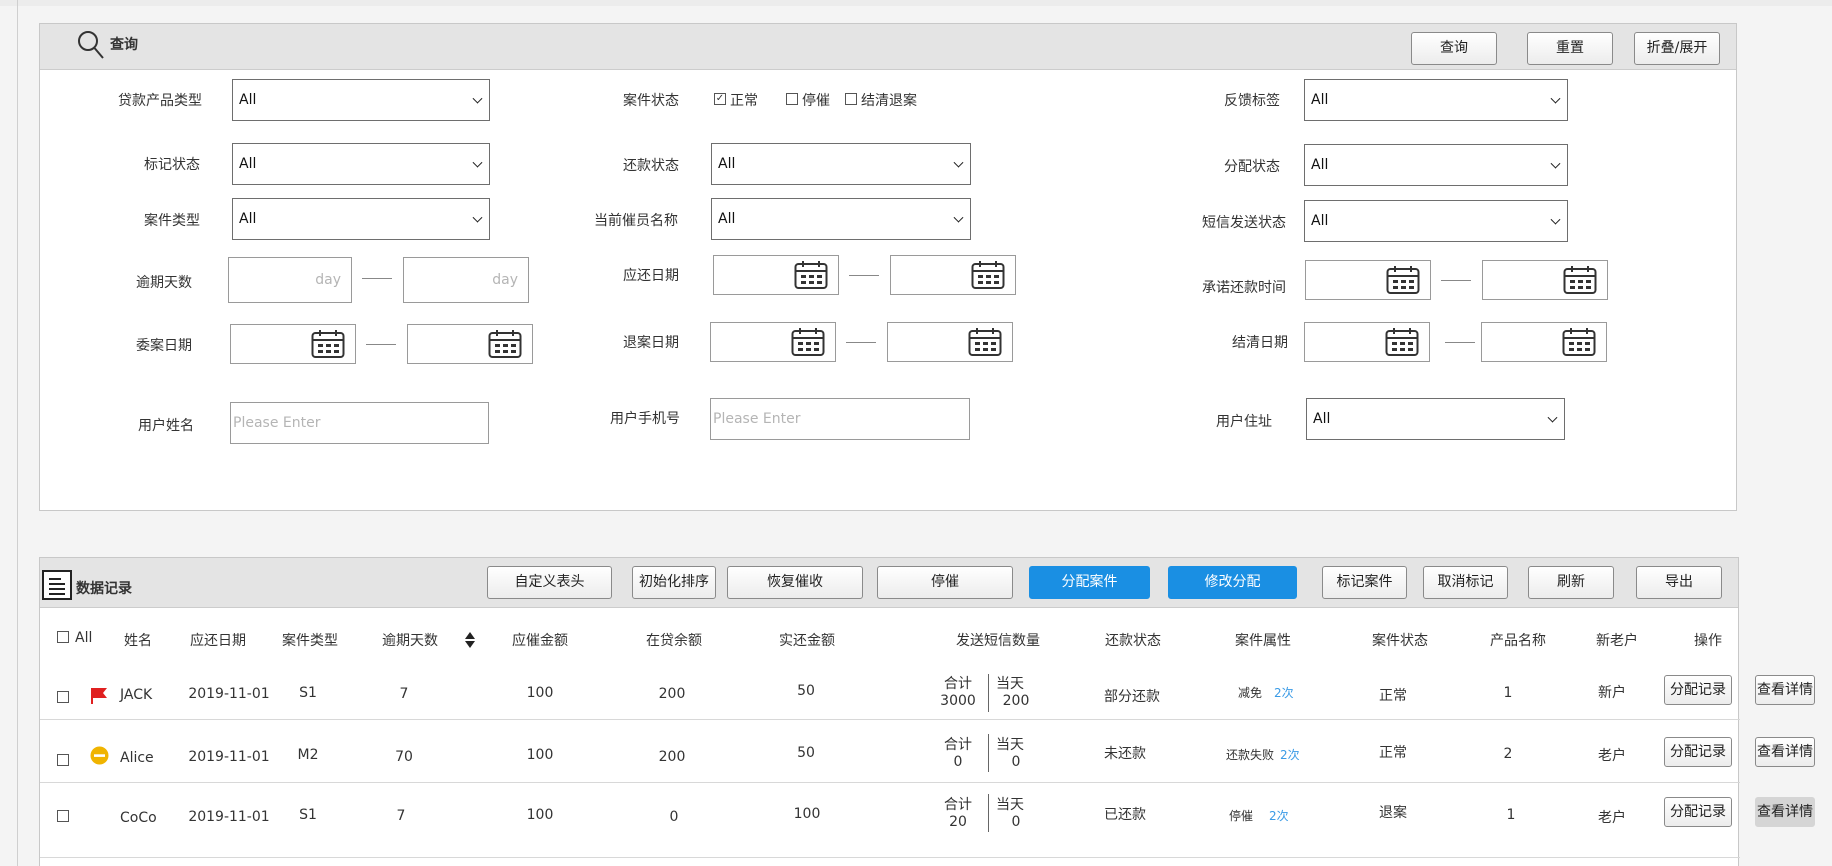 This screenshot has width=1832, height=866. What do you see at coordinates (99, 755) in the screenshot?
I see `minus-circle-icon` at bounding box center [99, 755].